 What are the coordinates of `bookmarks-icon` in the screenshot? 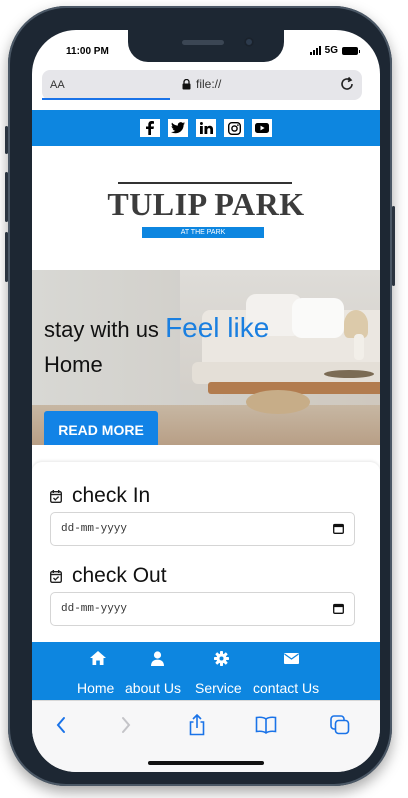 It's located at (266, 725).